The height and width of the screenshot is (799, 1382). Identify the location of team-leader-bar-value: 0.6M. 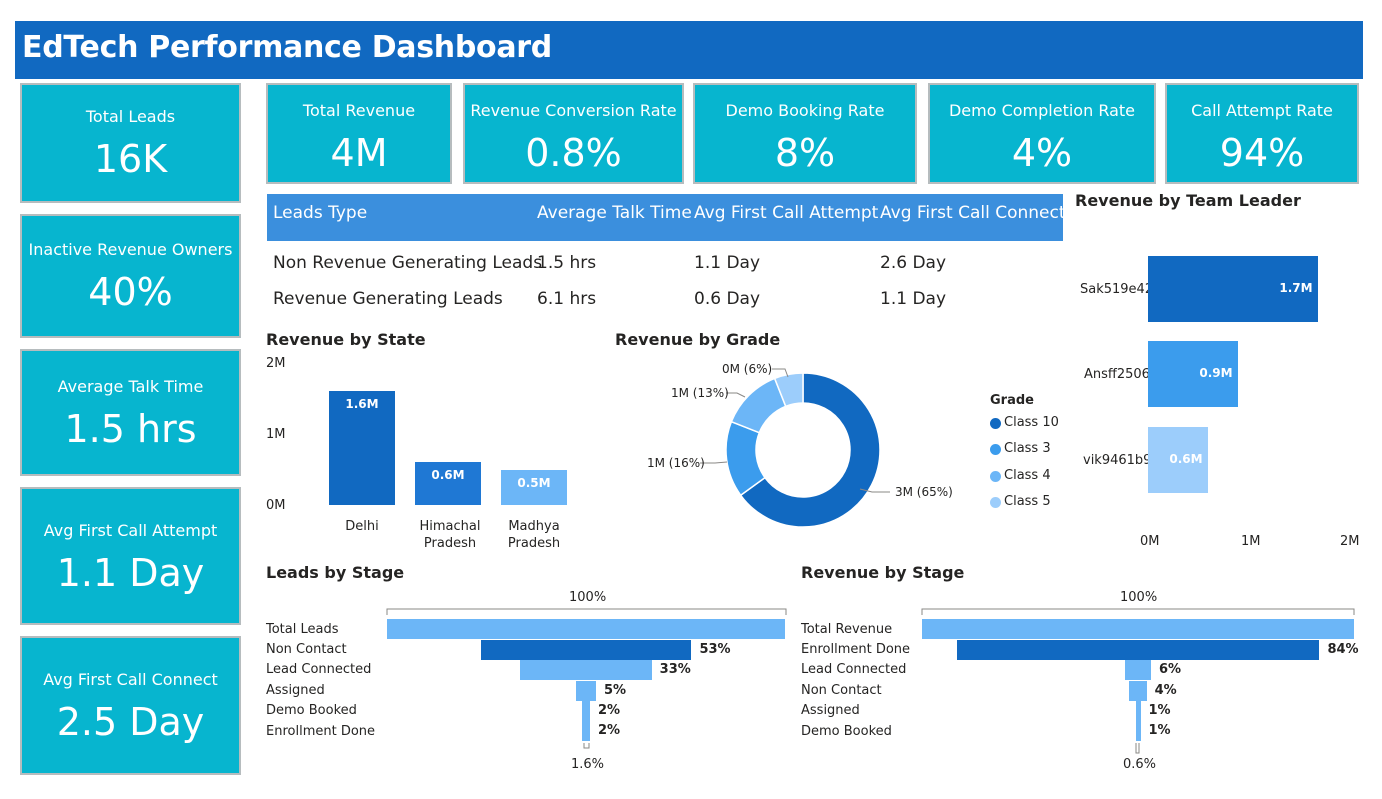
(1186, 459).